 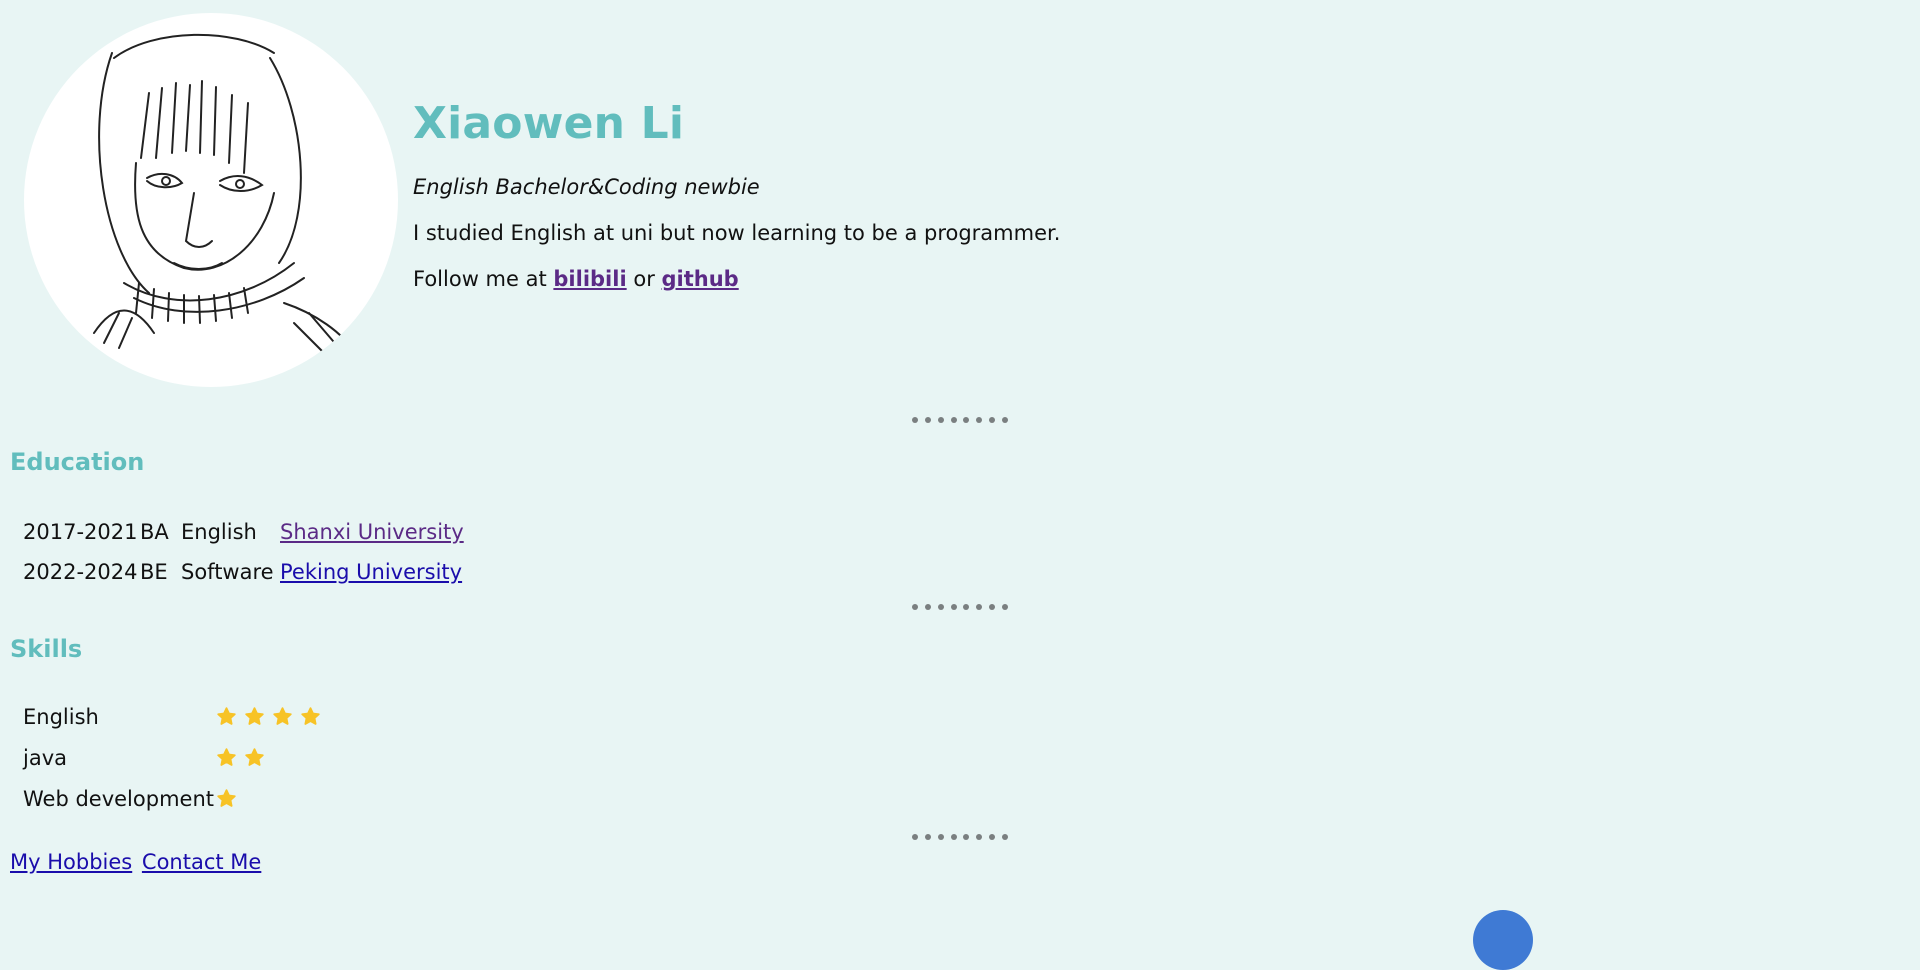 What do you see at coordinates (46, 649) in the screenshot?
I see `skills-heading: Skills` at bounding box center [46, 649].